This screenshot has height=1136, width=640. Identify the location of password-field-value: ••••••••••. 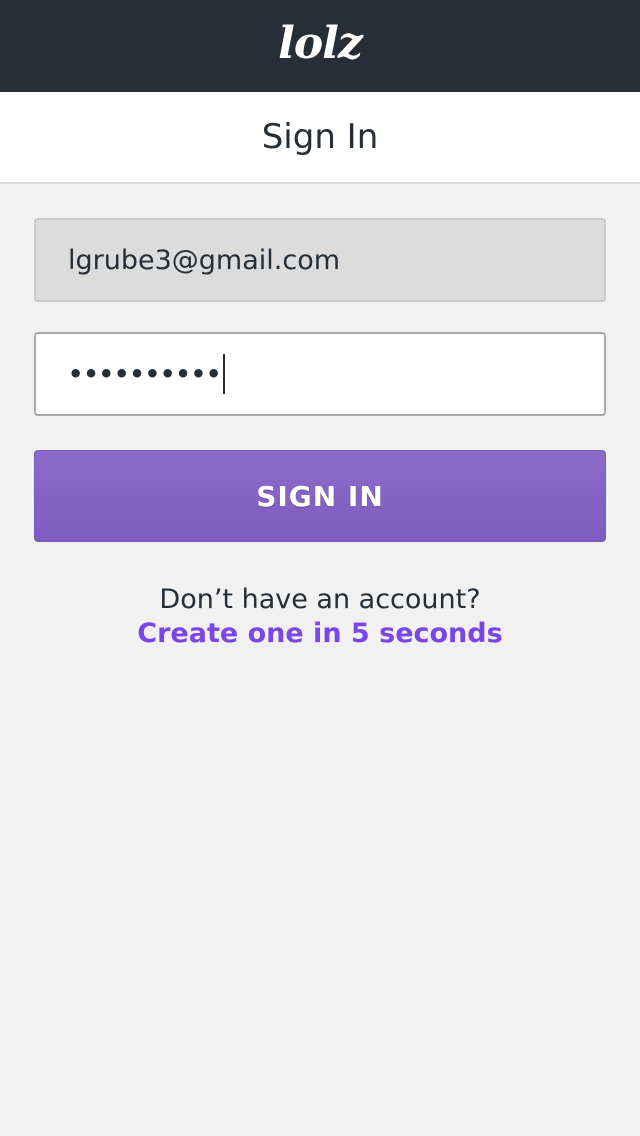
(145, 374).